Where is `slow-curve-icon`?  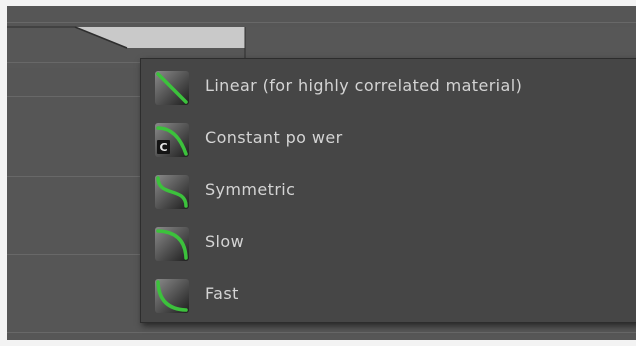
slow-curve-icon is located at coordinates (172, 244).